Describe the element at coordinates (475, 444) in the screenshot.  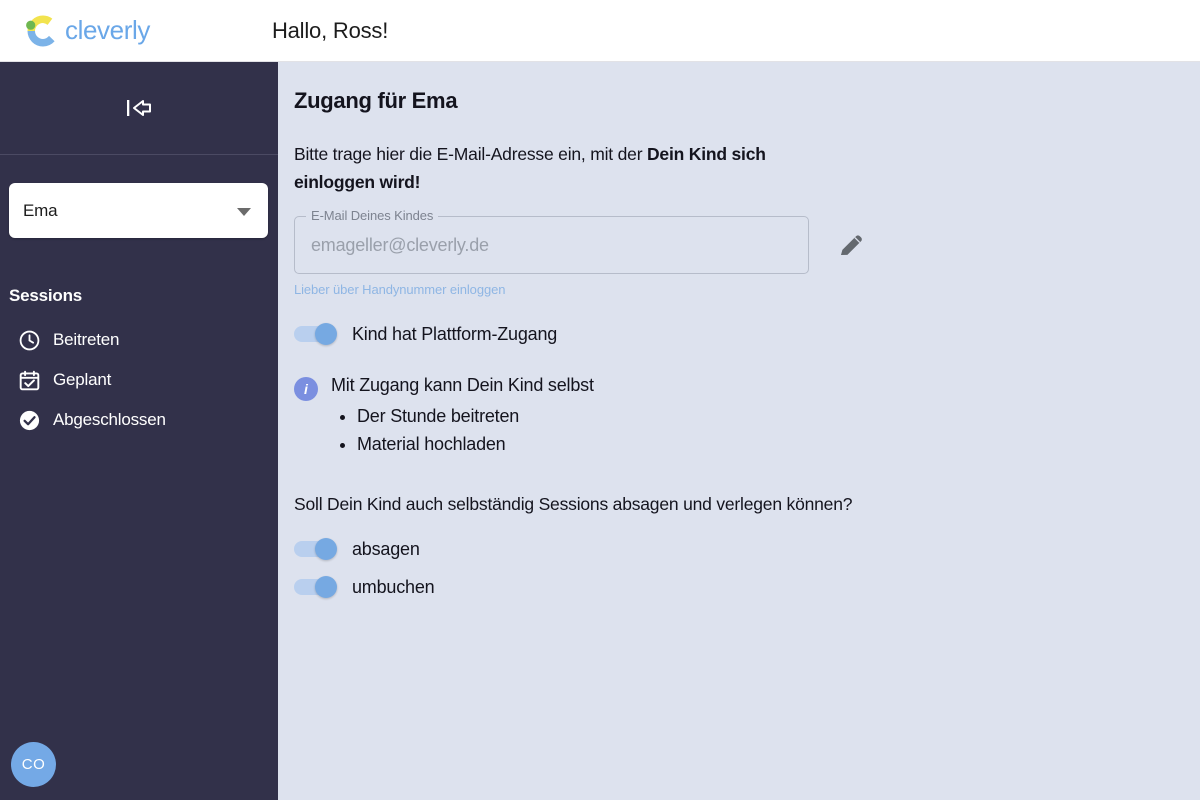
I see `list-item: Material hochladen` at that location.